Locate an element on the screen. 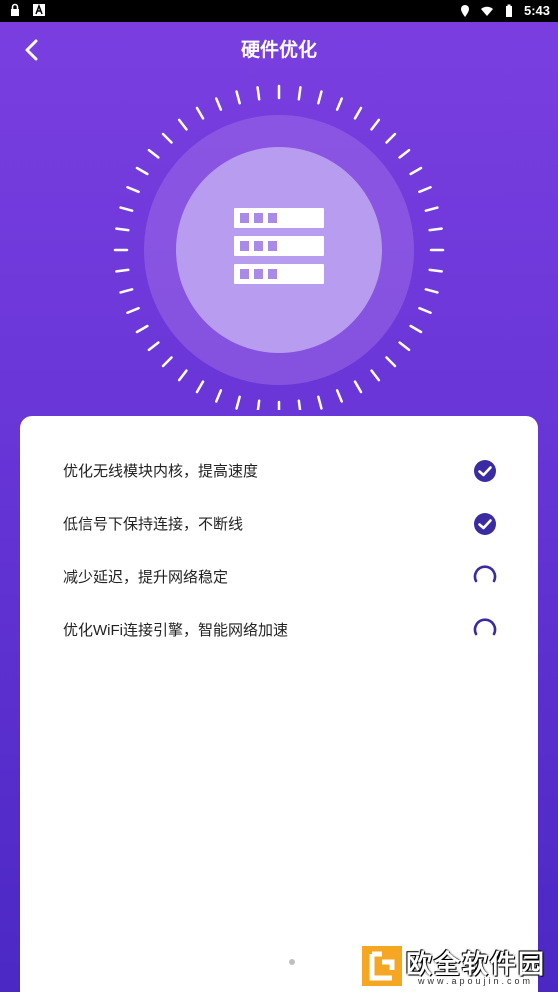 The image size is (558, 992). server-rack-icon is located at coordinates (279, 246).